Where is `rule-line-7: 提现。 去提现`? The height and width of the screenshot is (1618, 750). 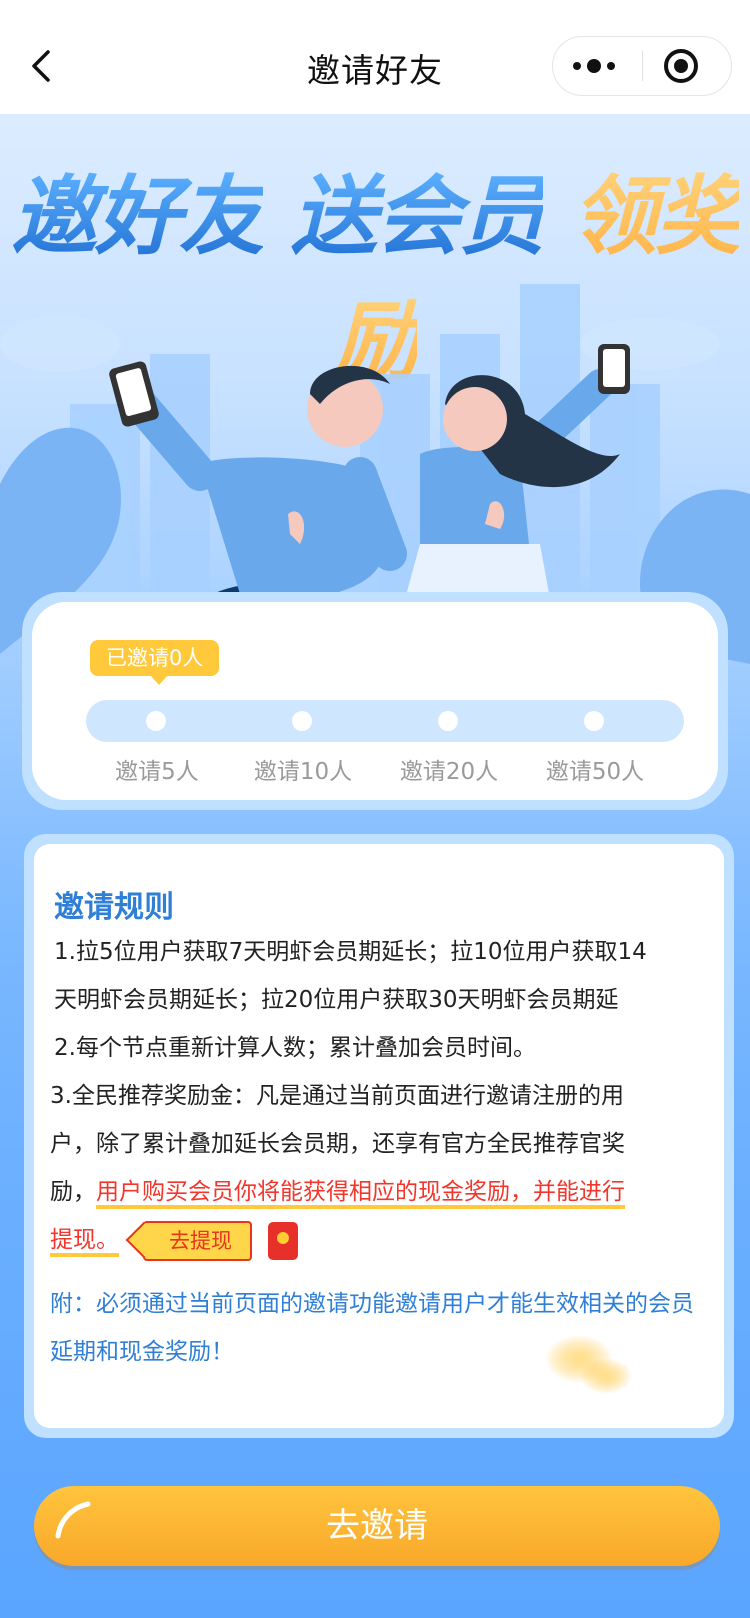
rule-line-7: 提现。 去提现 is located at coordinates (174, 1240).